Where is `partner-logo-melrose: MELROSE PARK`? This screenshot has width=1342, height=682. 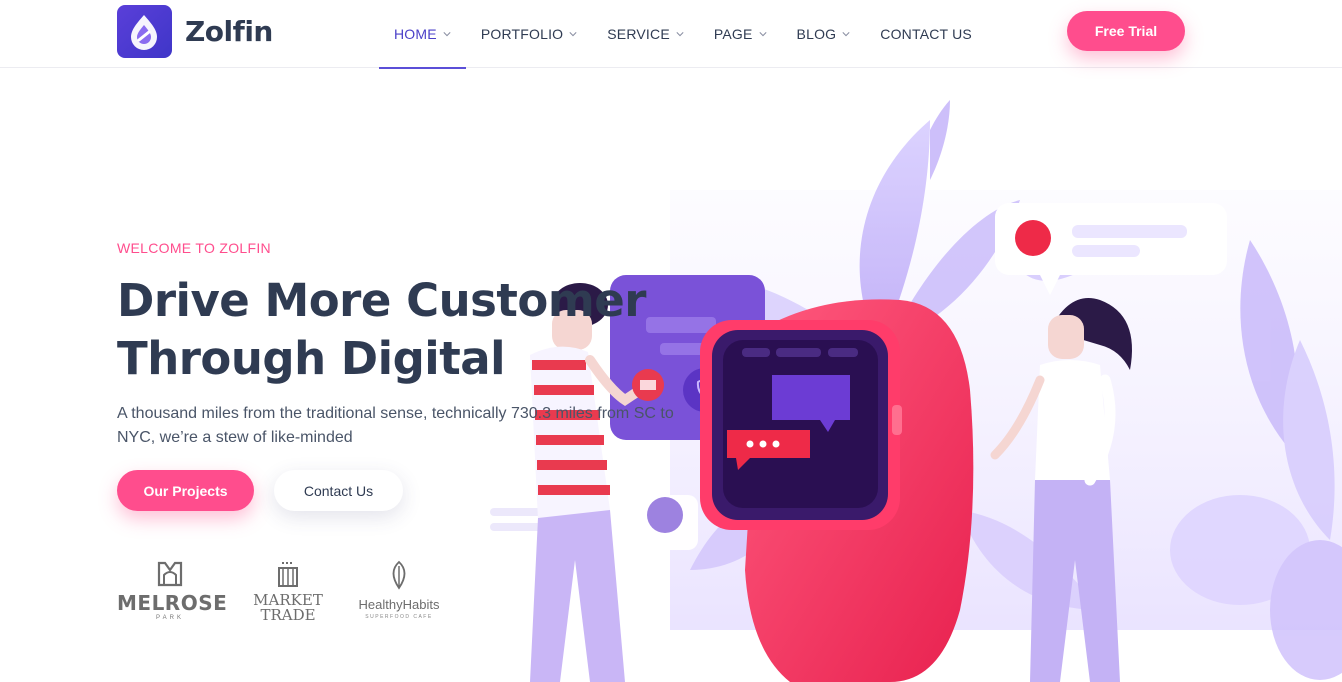 partner-logo-melrose: MELROSE PARK is located at coordinates (172, 590).